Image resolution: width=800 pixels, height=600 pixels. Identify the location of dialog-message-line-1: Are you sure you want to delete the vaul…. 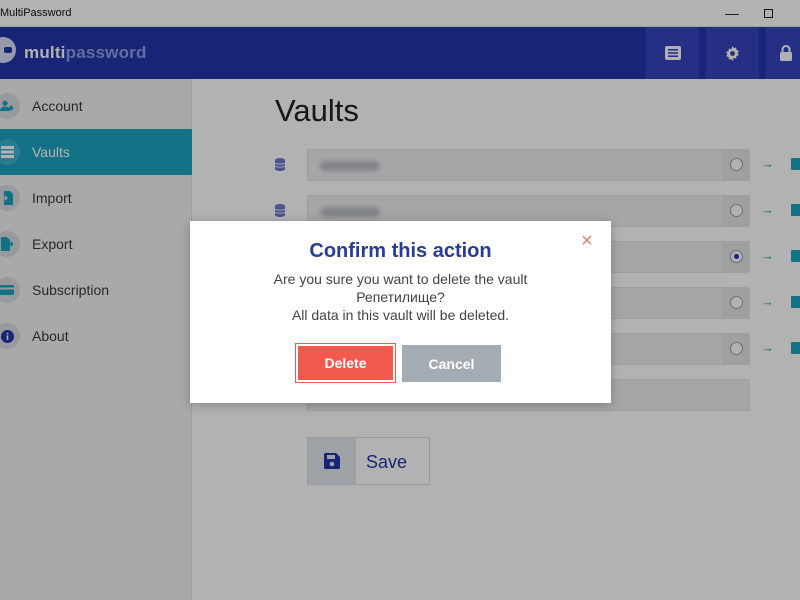
(400, 279).